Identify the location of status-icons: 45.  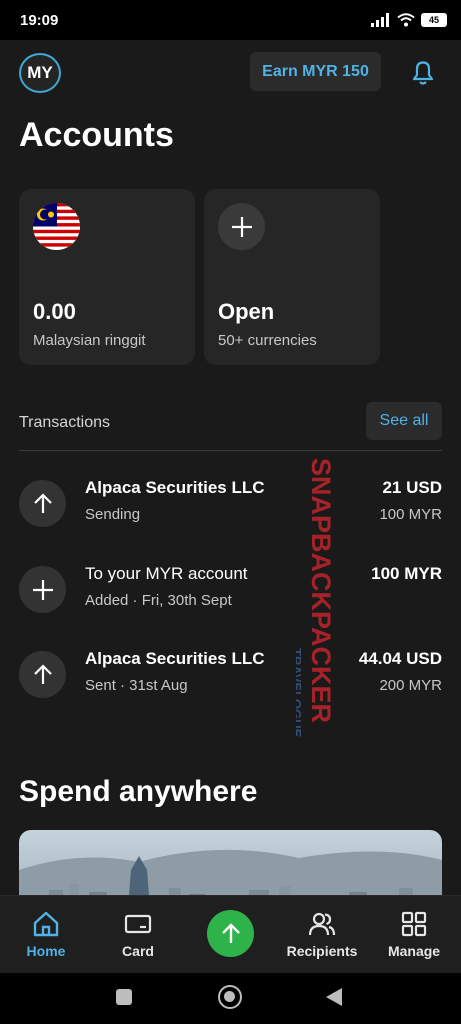
(409, 20).